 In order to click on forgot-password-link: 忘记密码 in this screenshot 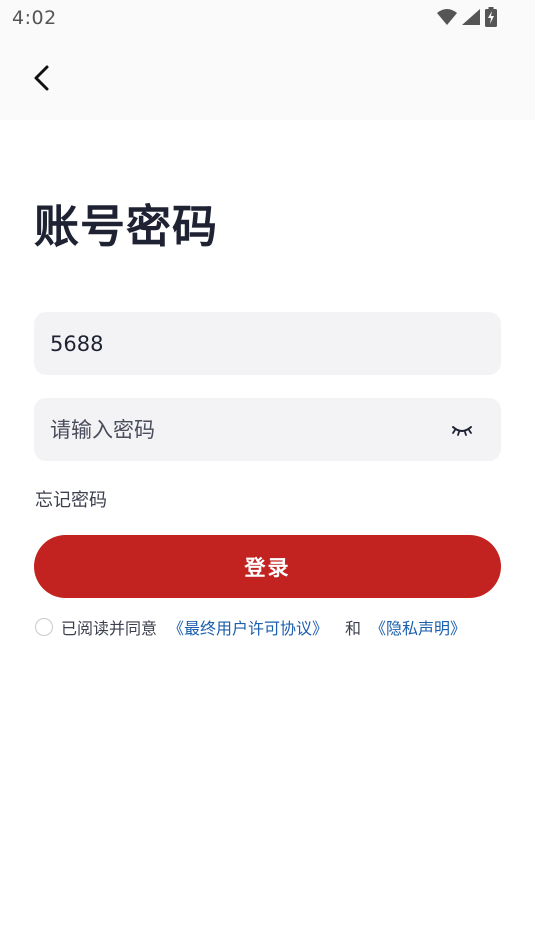, I will do `click(71, 499)`.